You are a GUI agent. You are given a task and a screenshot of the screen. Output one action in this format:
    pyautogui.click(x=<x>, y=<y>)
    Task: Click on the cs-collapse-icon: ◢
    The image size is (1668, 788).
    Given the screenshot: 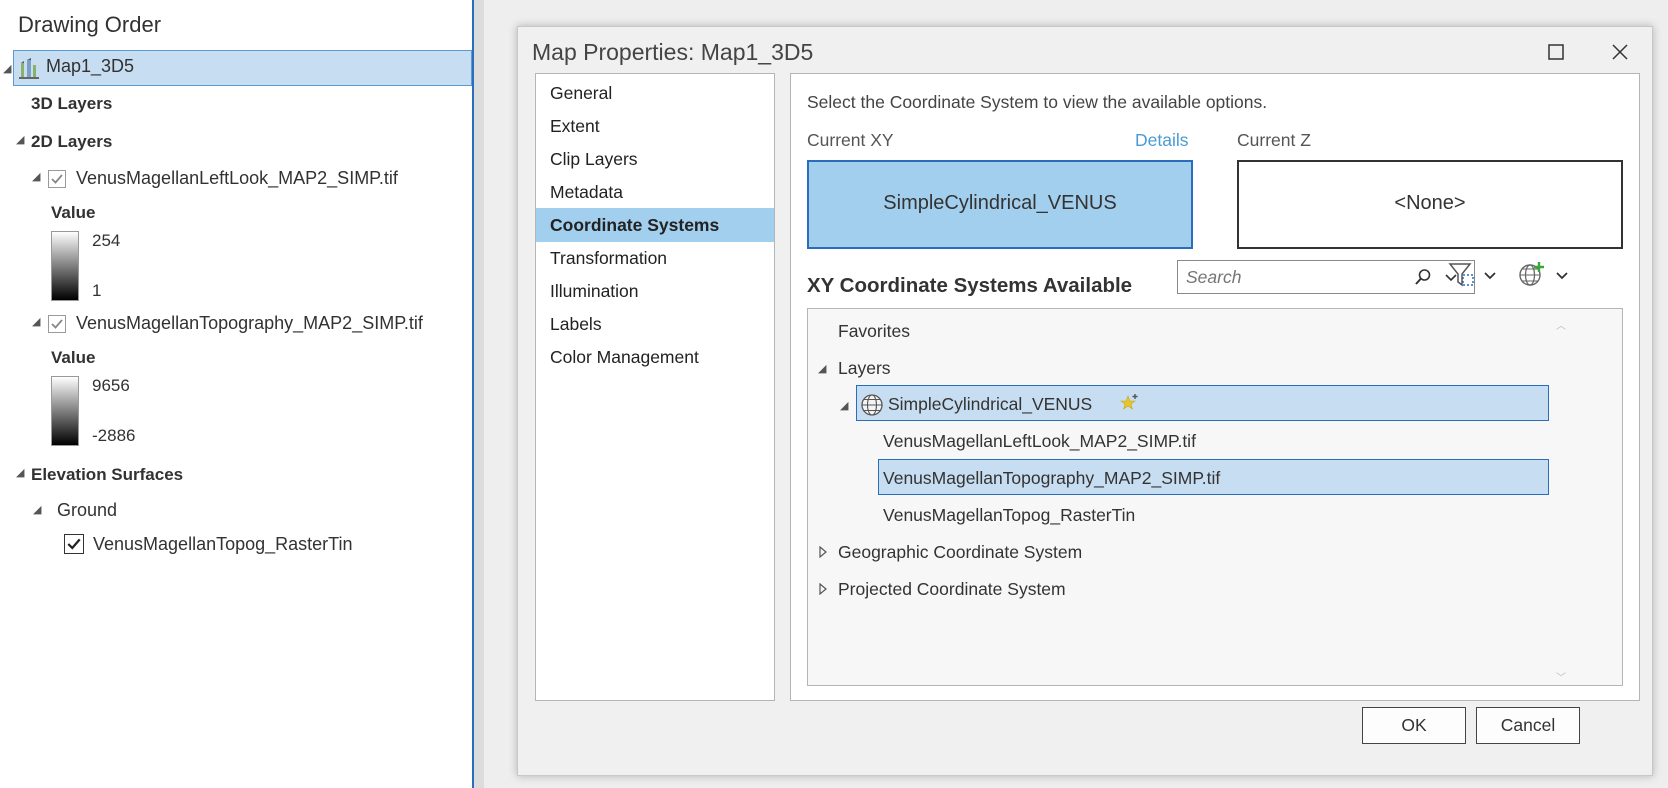 What is the action you would take?
    pyautogui.click(x=844, y=405)
    